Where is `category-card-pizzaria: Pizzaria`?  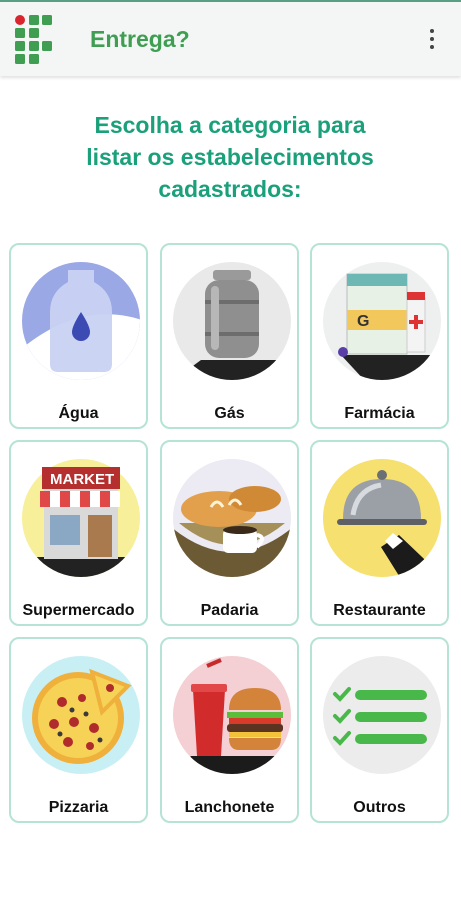 category-card-pizzaria: Pizzaria is located at coordinates (78, 730).